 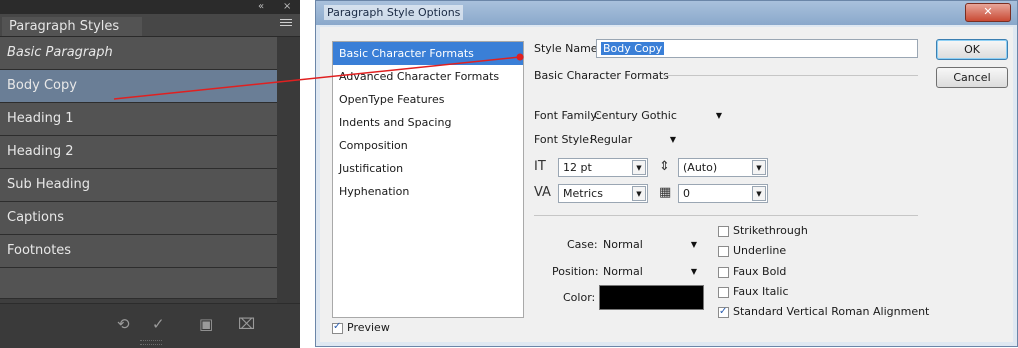 I want to click on style-row-body-copy: Body Copy, so click(x=138, y=86).